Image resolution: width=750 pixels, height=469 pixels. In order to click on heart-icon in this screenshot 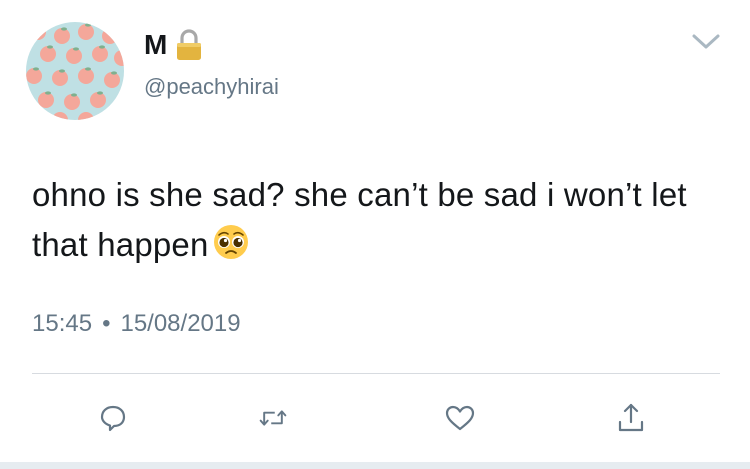, I will do `click(460, 418)`.